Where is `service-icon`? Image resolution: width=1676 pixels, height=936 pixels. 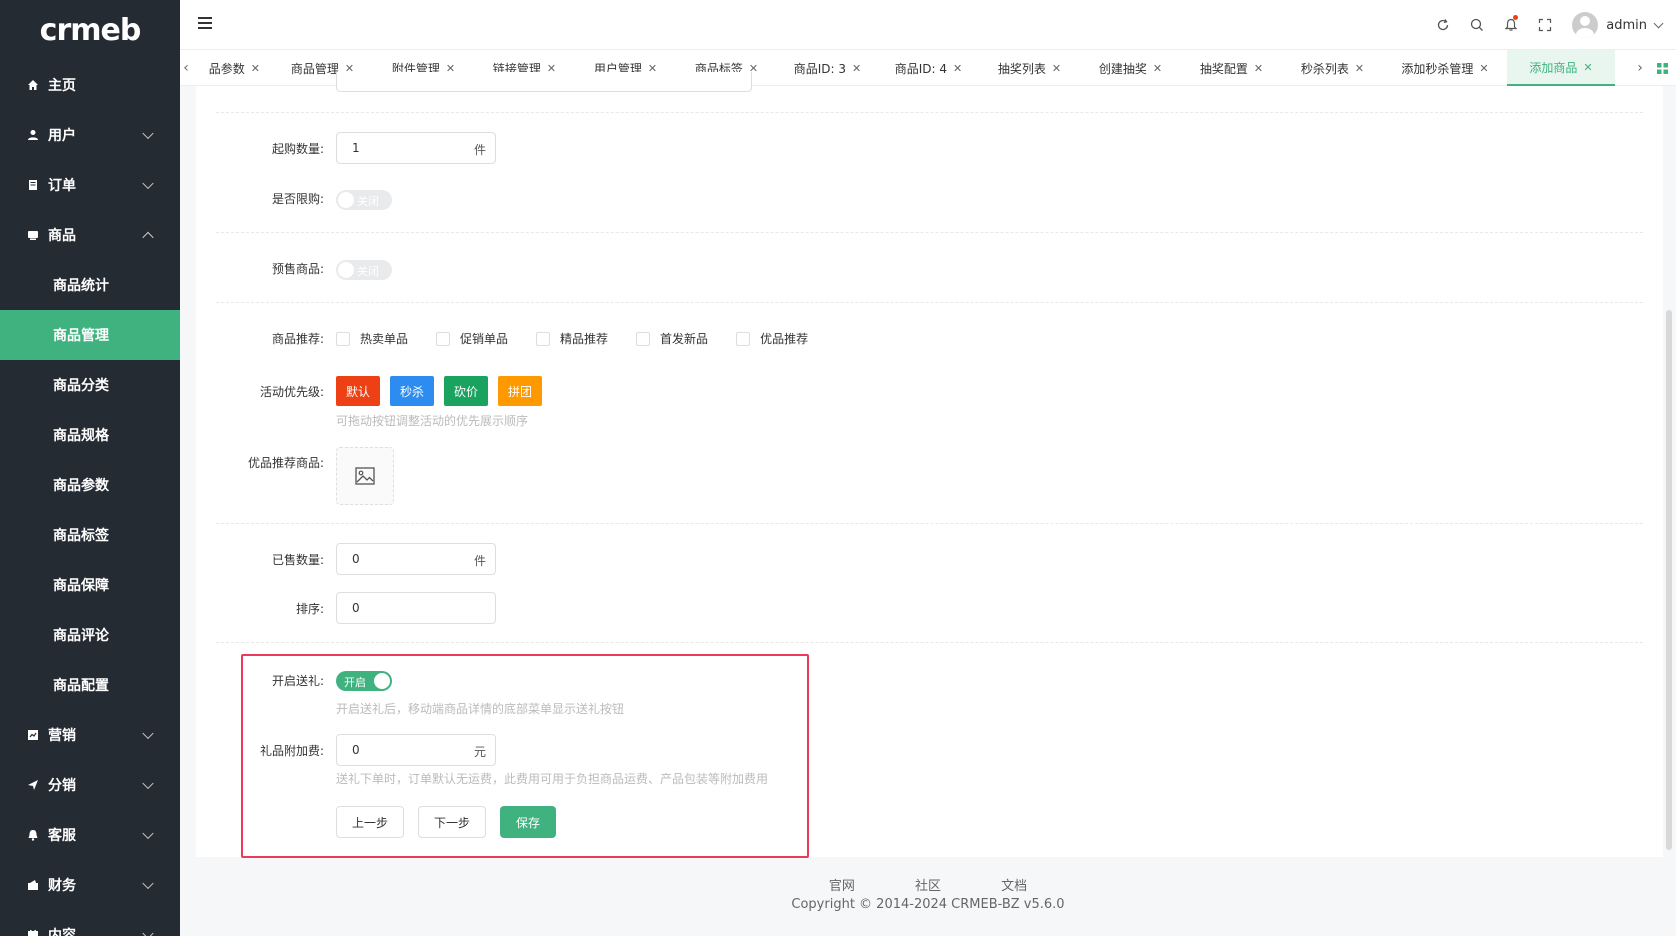 service-icon is located at coordinates (33, 835).